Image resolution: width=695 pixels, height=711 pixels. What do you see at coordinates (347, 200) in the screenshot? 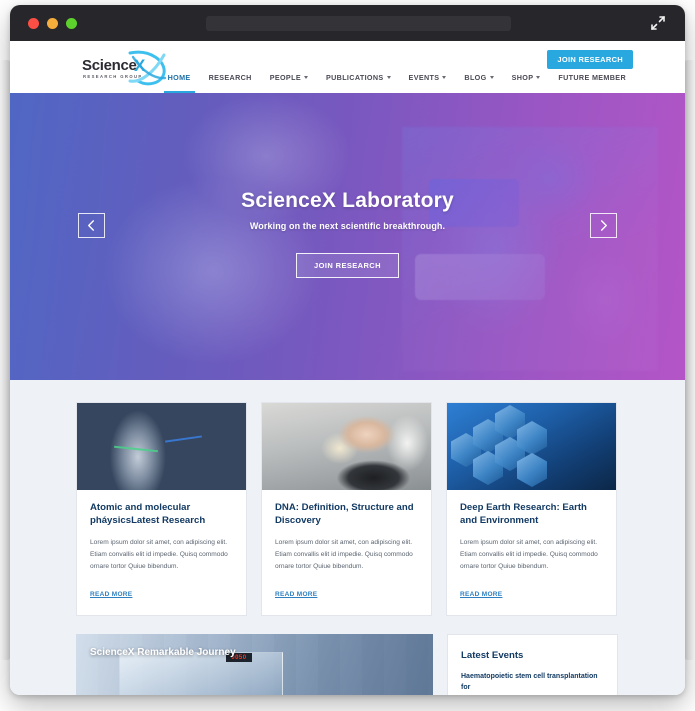
I see `hero-title: ScienceX Laboratory` at bounding box center [347, 200].